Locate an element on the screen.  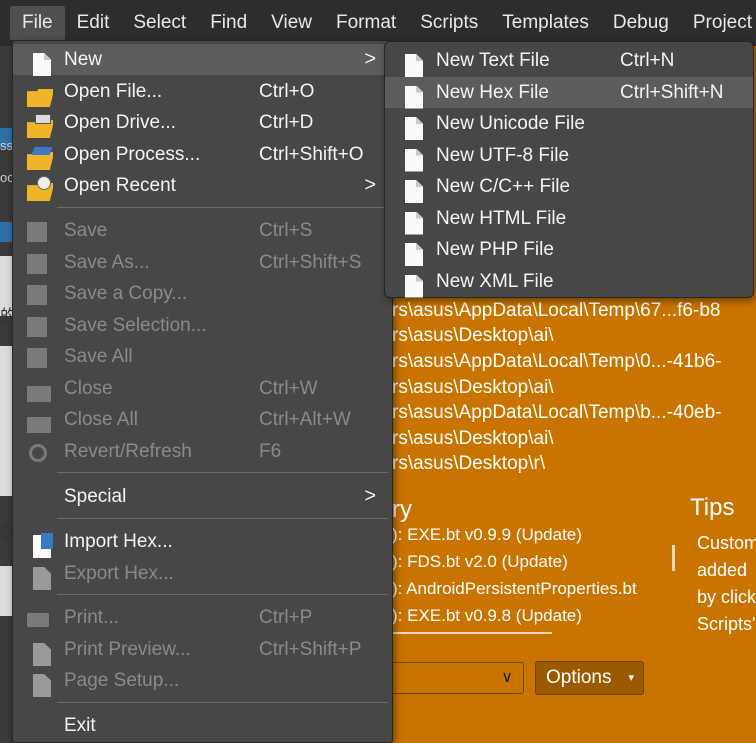
submenu-item-label: New C/C++ File is located at coordinates (503, 186).